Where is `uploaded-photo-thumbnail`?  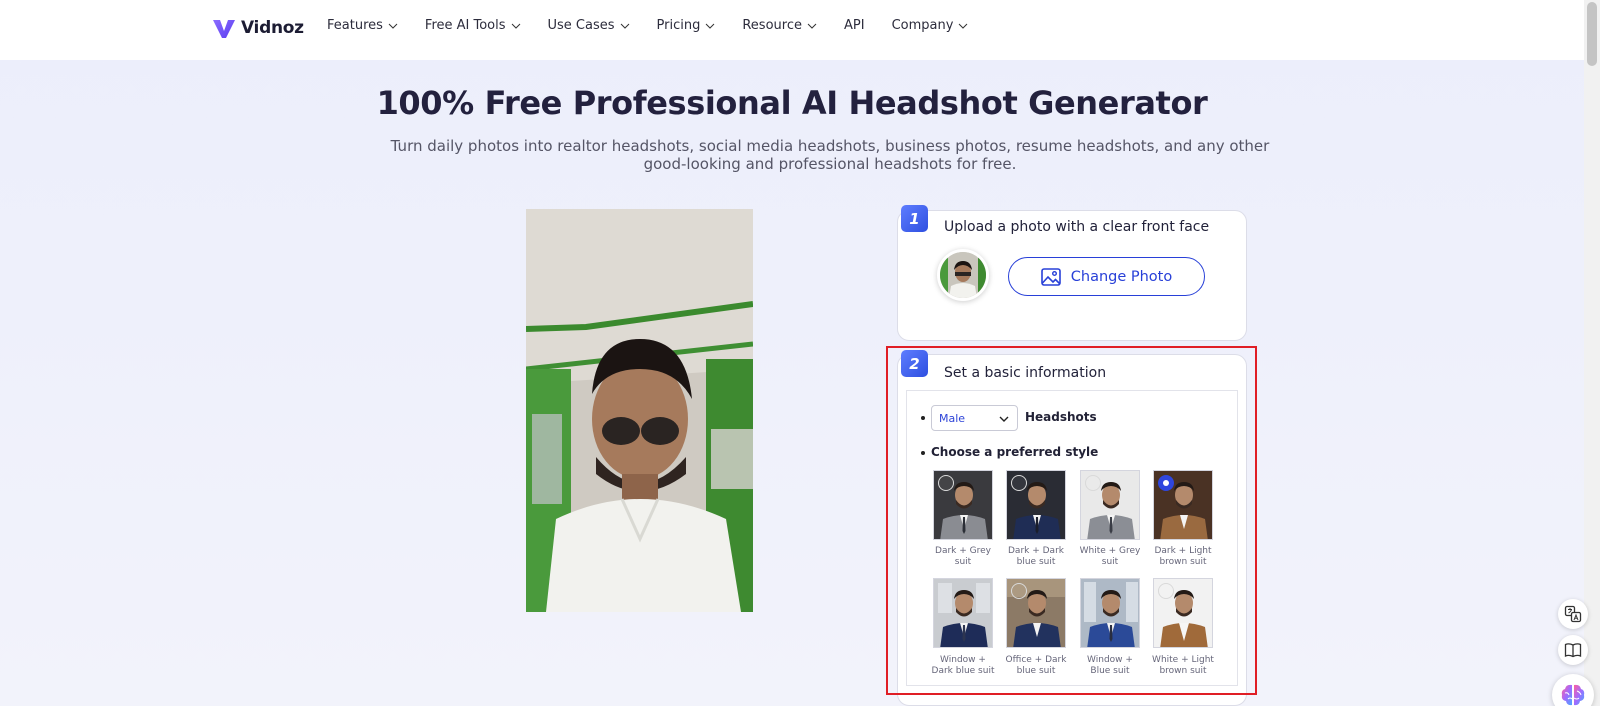 uploaded-photo-thumbnail is located at coordinates (963, 275).